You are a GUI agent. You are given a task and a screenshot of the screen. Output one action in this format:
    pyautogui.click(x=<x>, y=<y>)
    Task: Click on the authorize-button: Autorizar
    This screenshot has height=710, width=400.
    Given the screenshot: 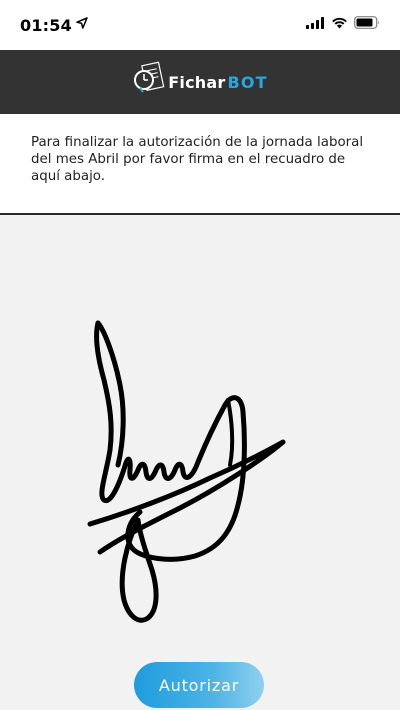 What is the action you would take?
    pyautogui.click(x=199, y=685)
    